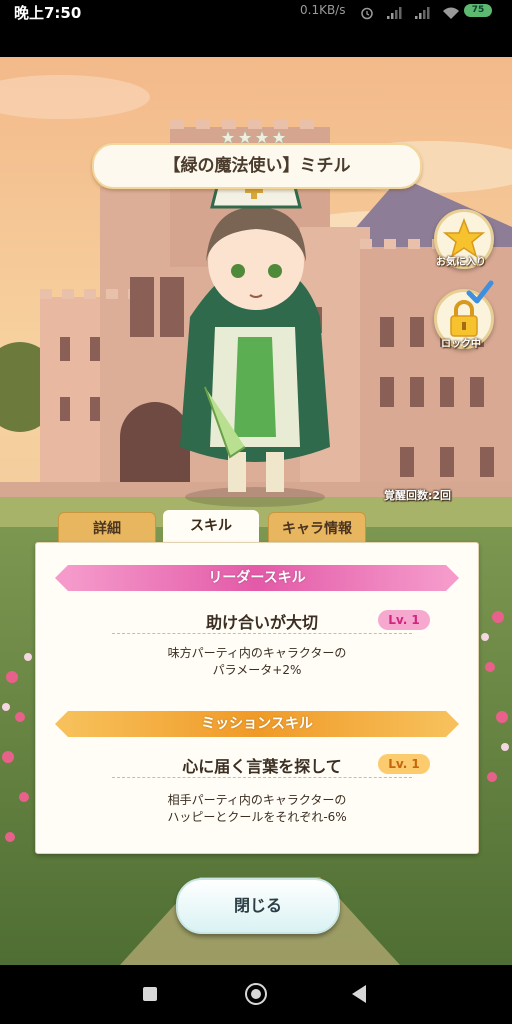  I want to click on status-time: 晚上7:50, so click(48, 13).